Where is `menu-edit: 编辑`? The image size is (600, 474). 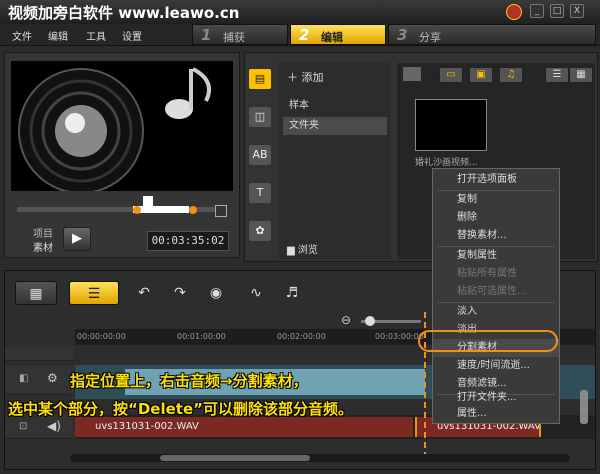
menu-edit: 编辑 is located at coordinates (58, 35).